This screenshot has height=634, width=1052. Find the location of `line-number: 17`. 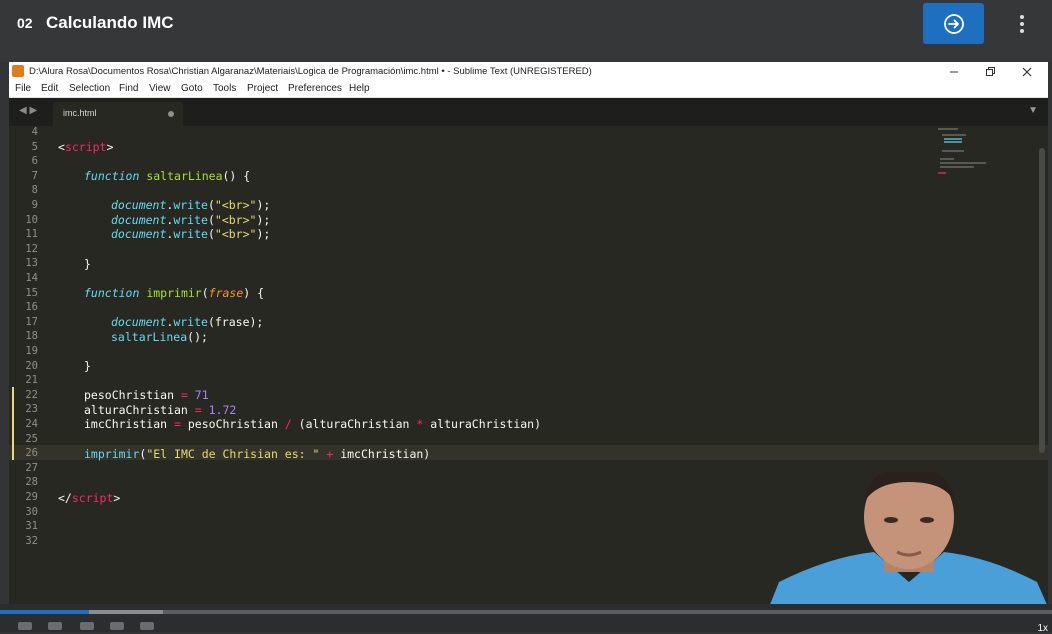

line-number: 17 is located at coordinates (31, 322).